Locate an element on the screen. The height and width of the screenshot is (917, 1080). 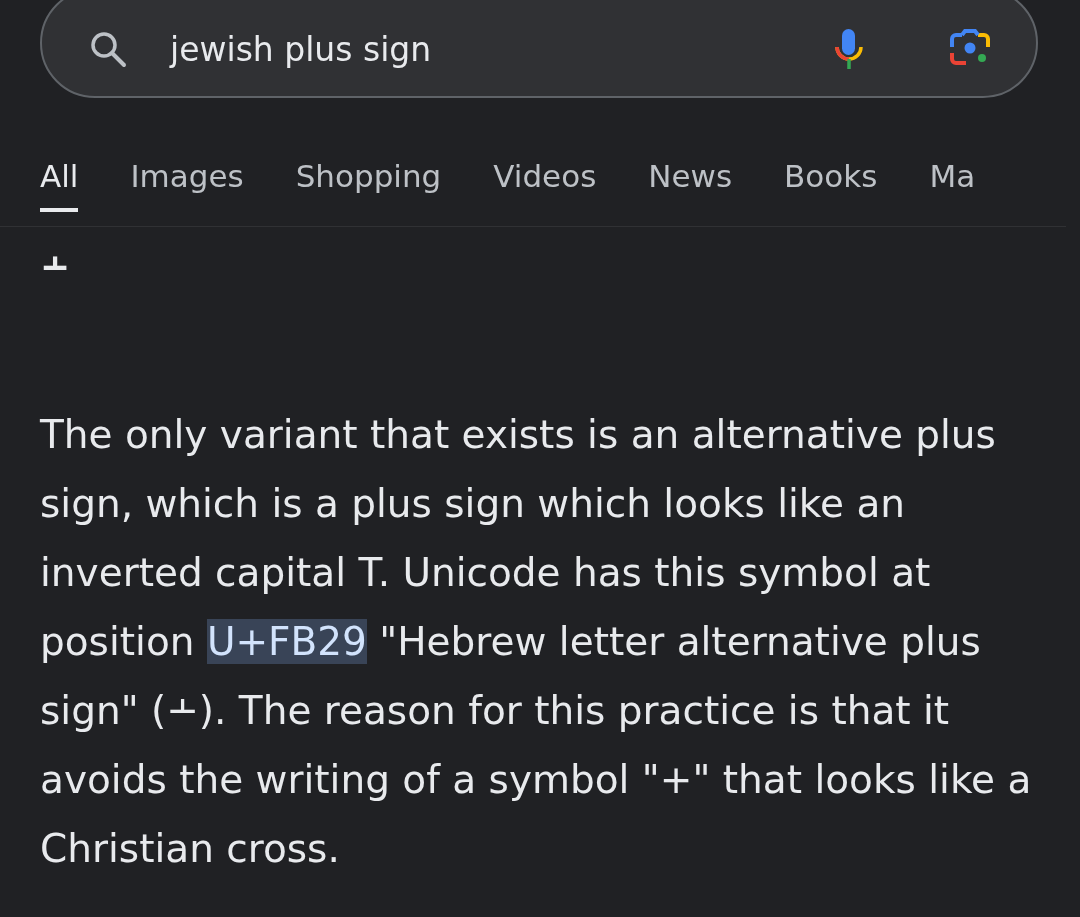
search-tab: All is located at coordinates (59, 185).